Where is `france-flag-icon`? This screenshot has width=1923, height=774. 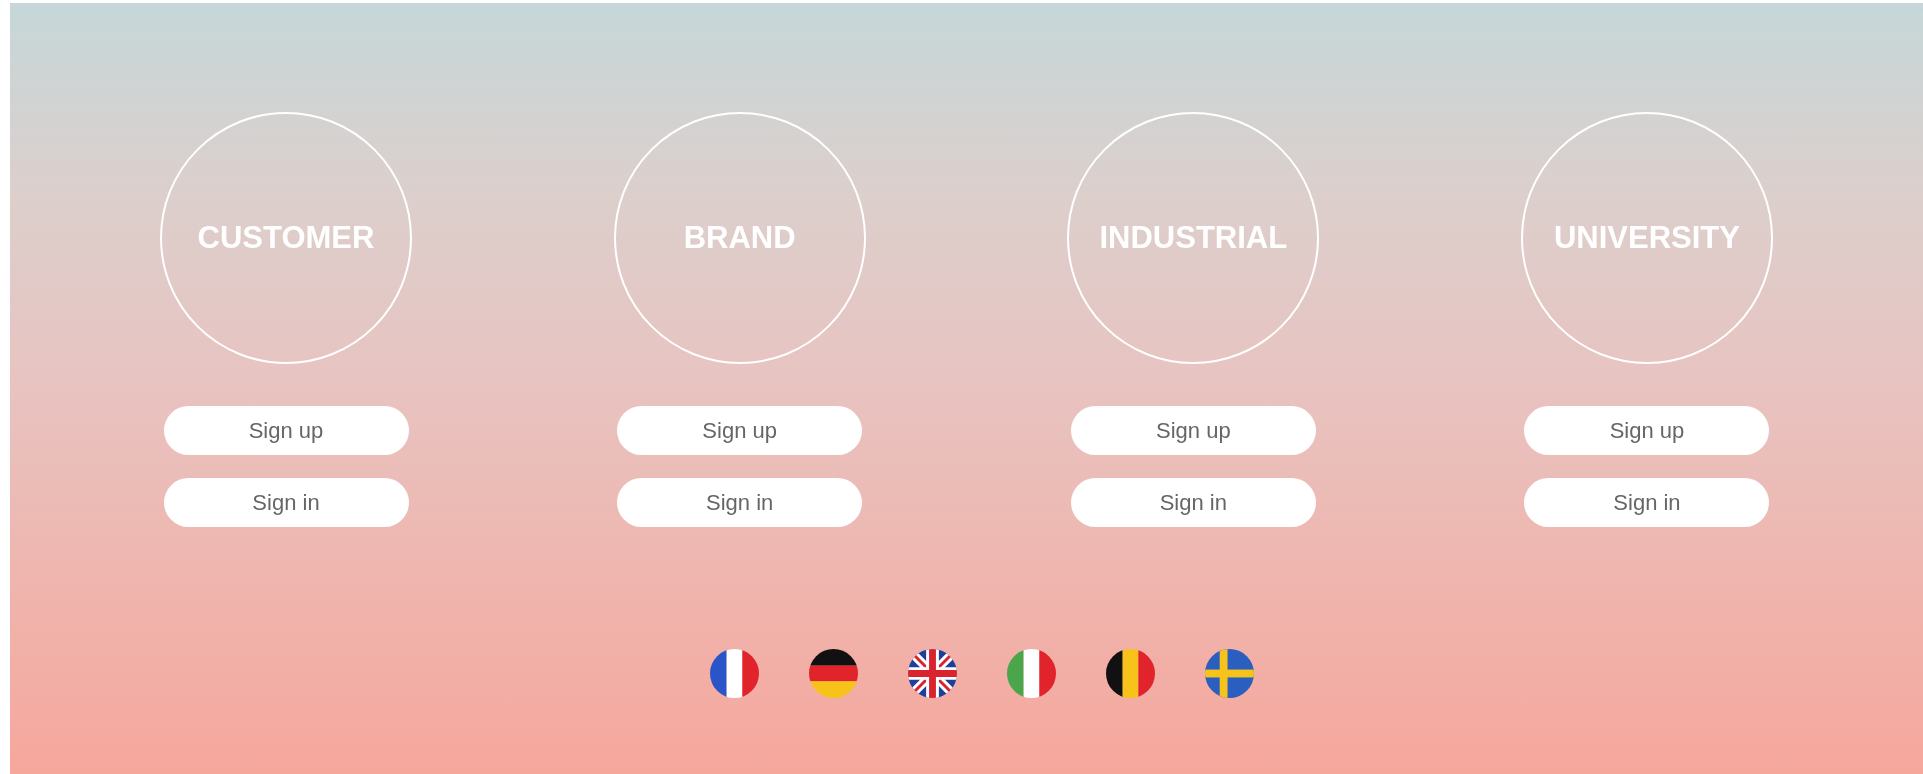 france-flag-icon is located at coordinates (734, 673).